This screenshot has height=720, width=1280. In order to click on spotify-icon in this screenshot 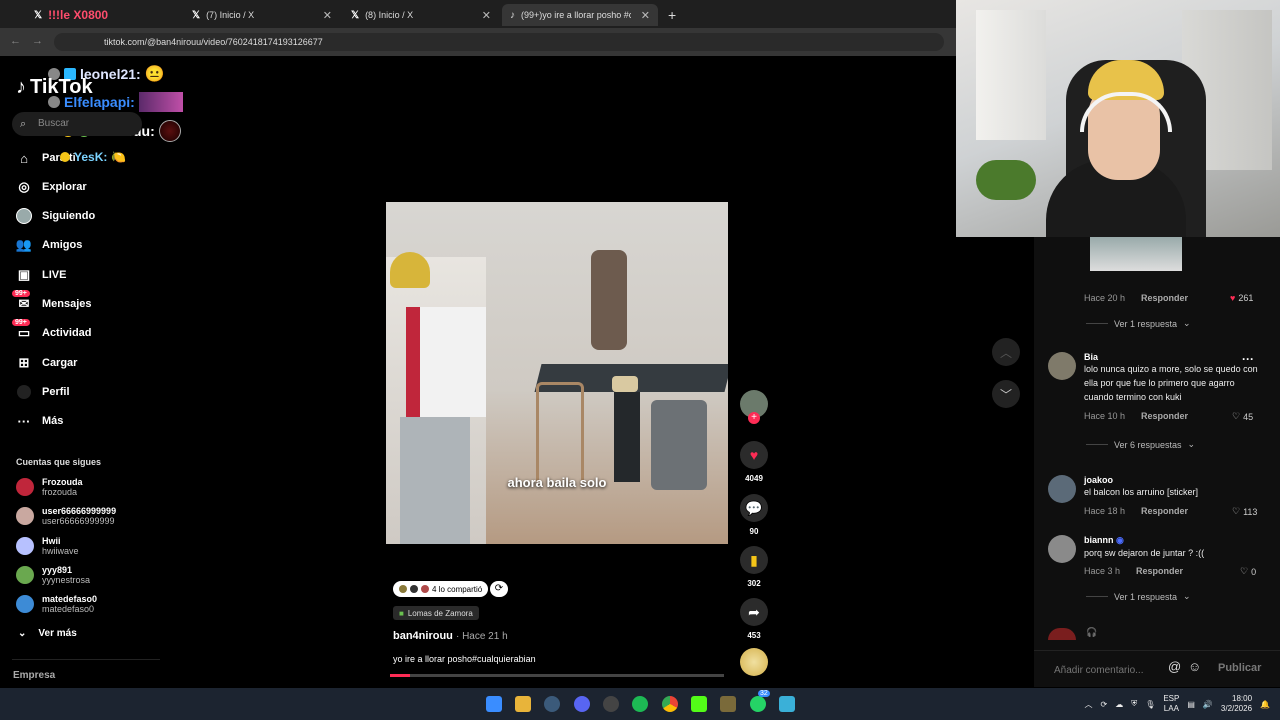, I will do `click(640, 704)`.